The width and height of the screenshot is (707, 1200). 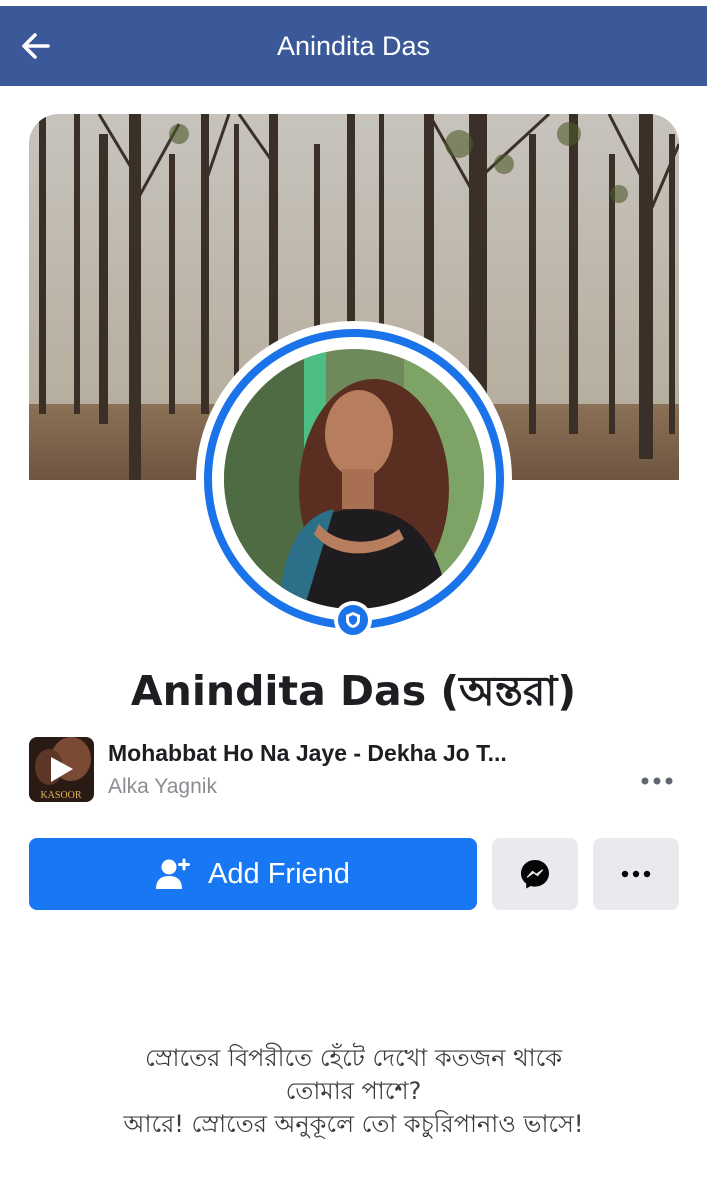 I want to click on avatar-ring, so click(x=354, y=479).